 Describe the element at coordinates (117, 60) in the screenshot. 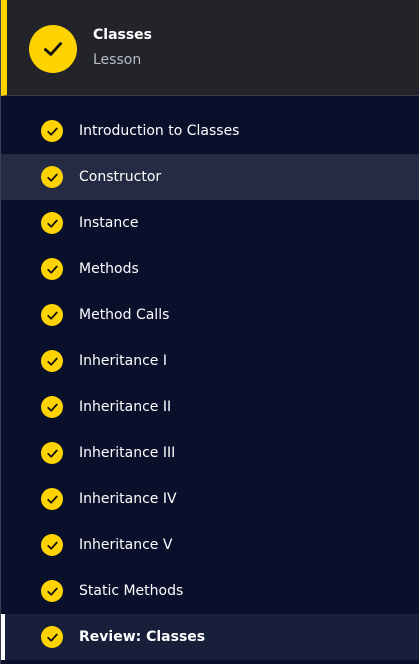

I see `lesson-subtitle: Lesson` at that location.